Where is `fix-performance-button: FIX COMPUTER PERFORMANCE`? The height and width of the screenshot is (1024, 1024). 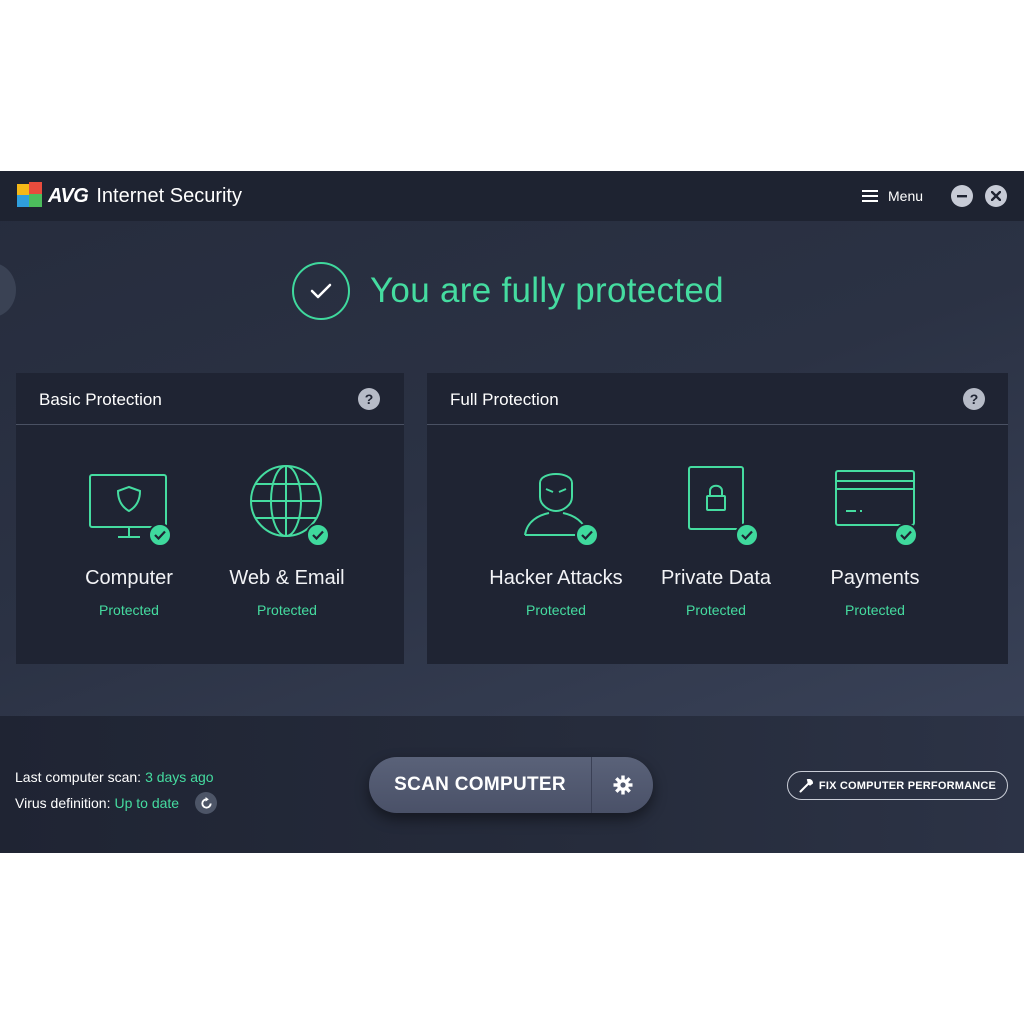 fix-performance-button: FIX COMPUTER PERFORMANCE is located at coordinates (897, 785).